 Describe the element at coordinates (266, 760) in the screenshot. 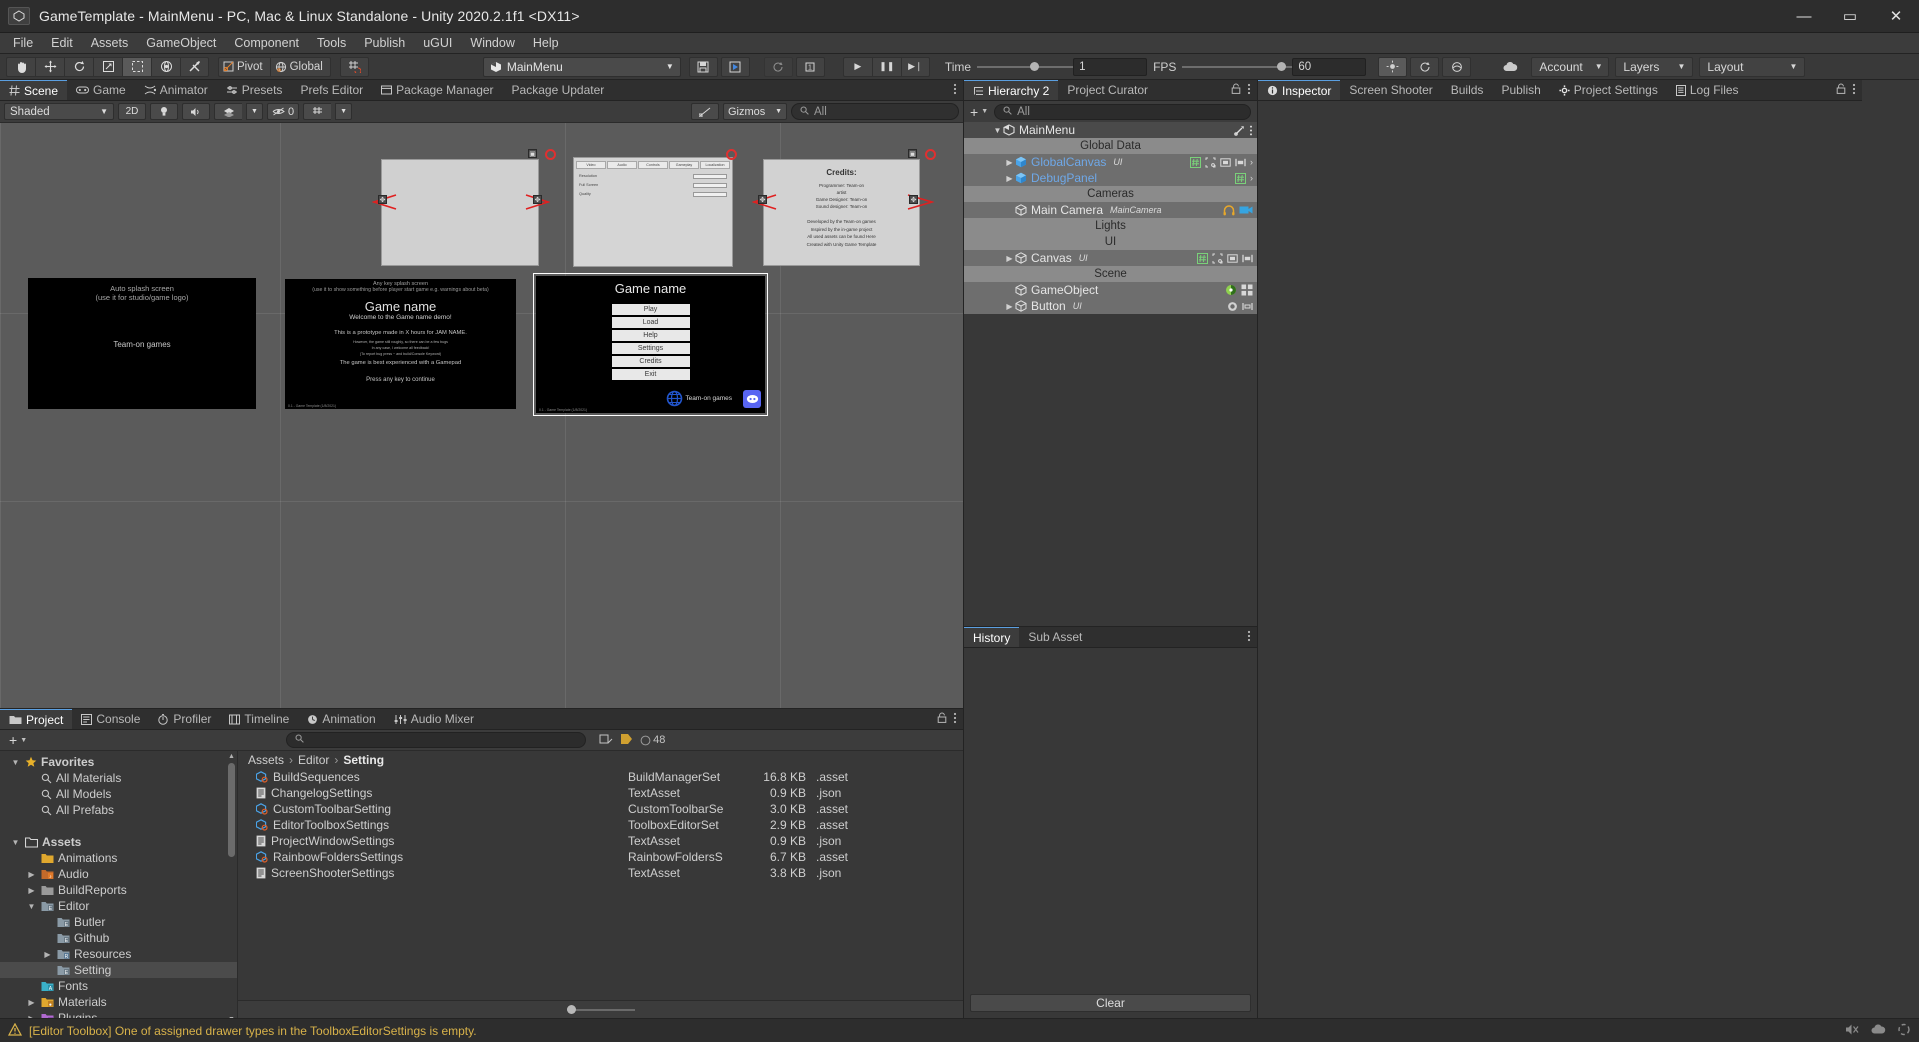

I see `breadcrumb-item: Assets` at that location.